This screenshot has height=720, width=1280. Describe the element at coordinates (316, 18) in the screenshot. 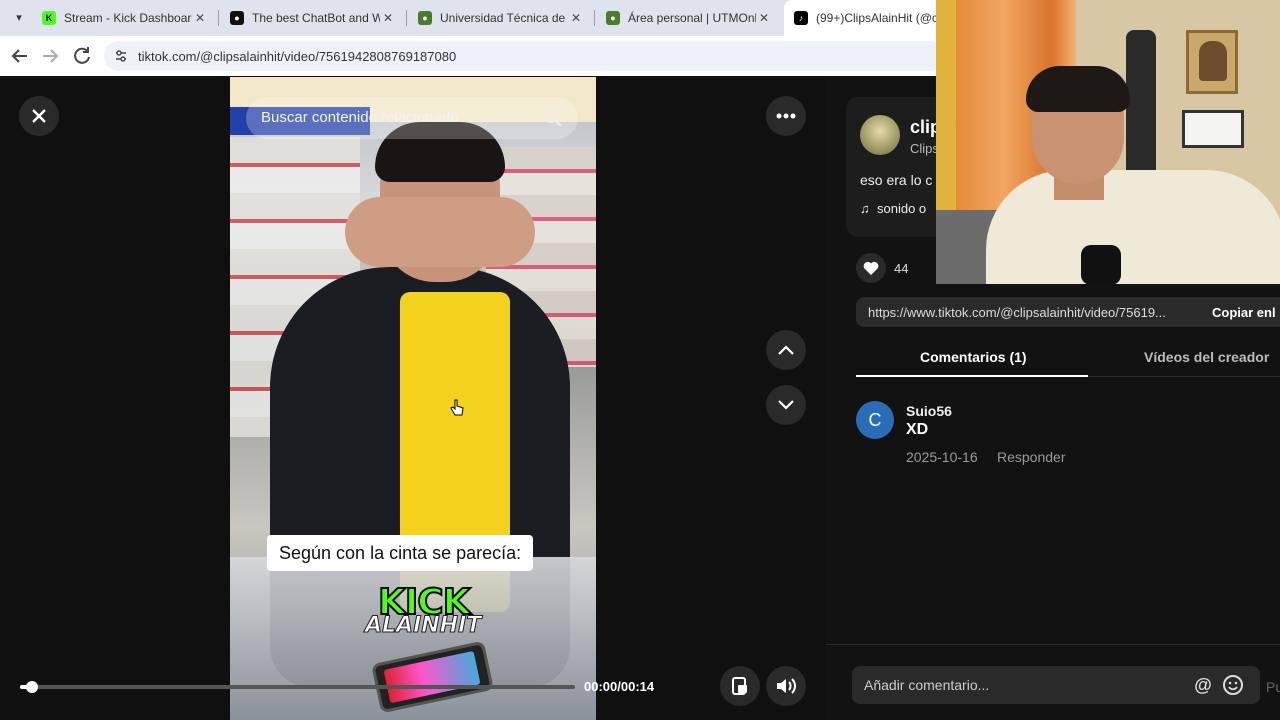

I see `tab-title: The best ChatBot and Wid` at that location.